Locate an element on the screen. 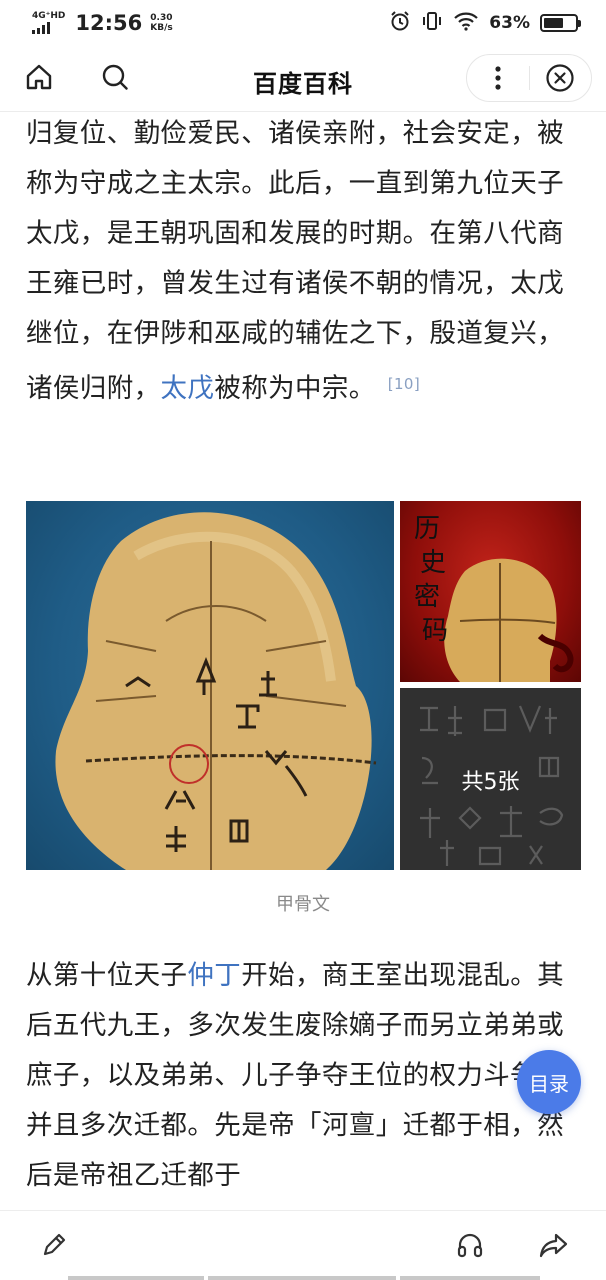 This screenshot has height=1280, width=606. alarm-icon is located at coordinates (400, 23).